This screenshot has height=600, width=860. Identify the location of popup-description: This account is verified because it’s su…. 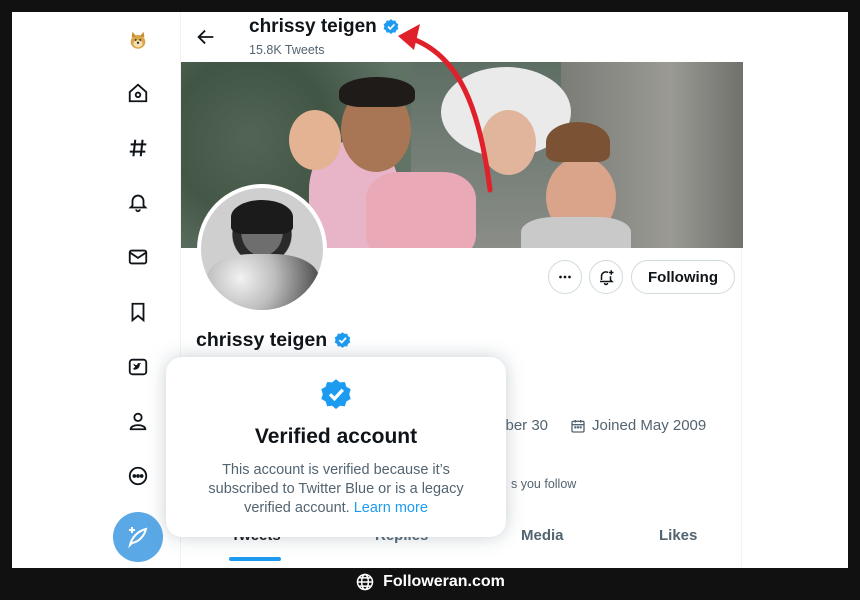
(336, 489).